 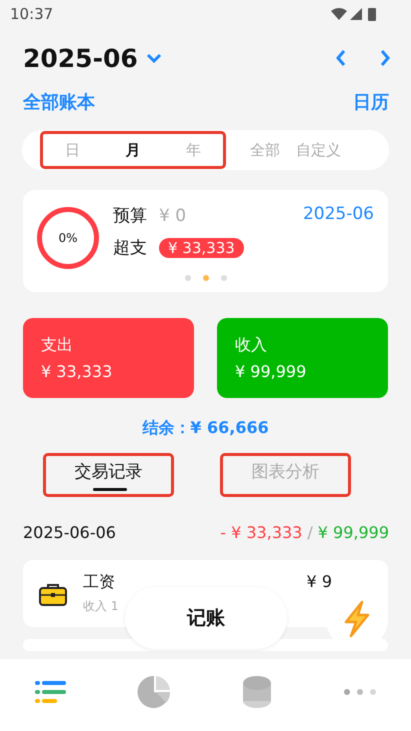 I want to click on budget-date: 2025-06, so click(x=338, y=214).